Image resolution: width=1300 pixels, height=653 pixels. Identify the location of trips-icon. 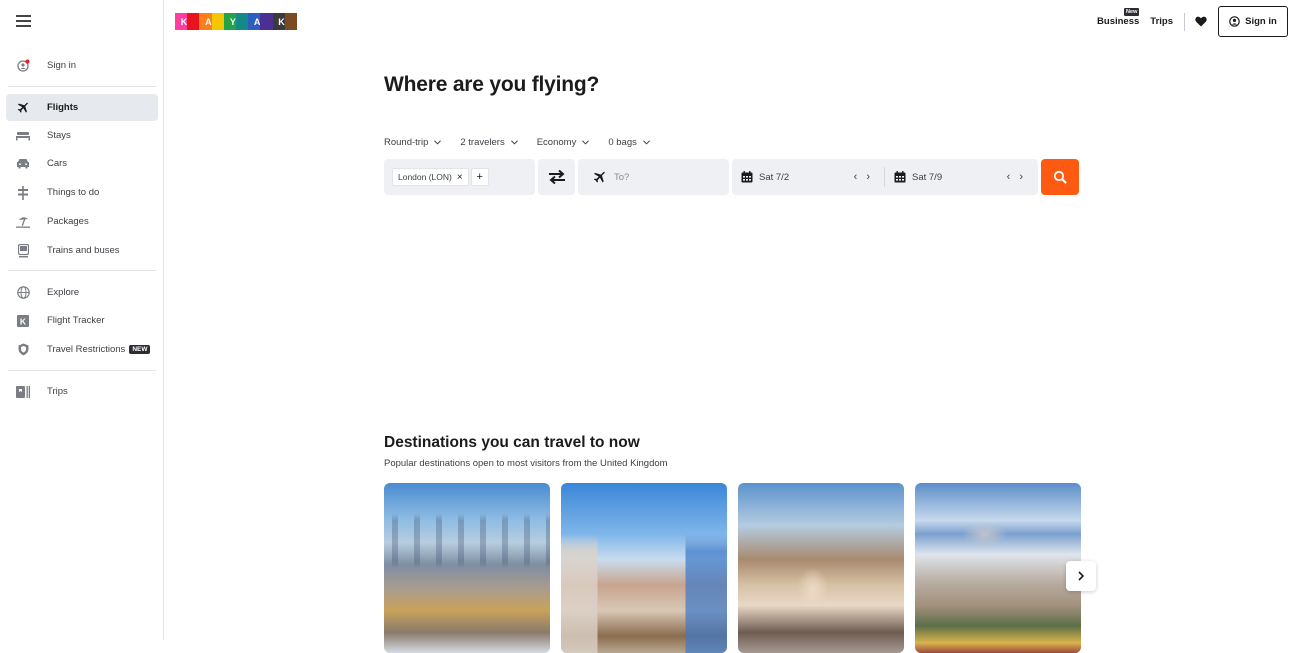
(23, 392).